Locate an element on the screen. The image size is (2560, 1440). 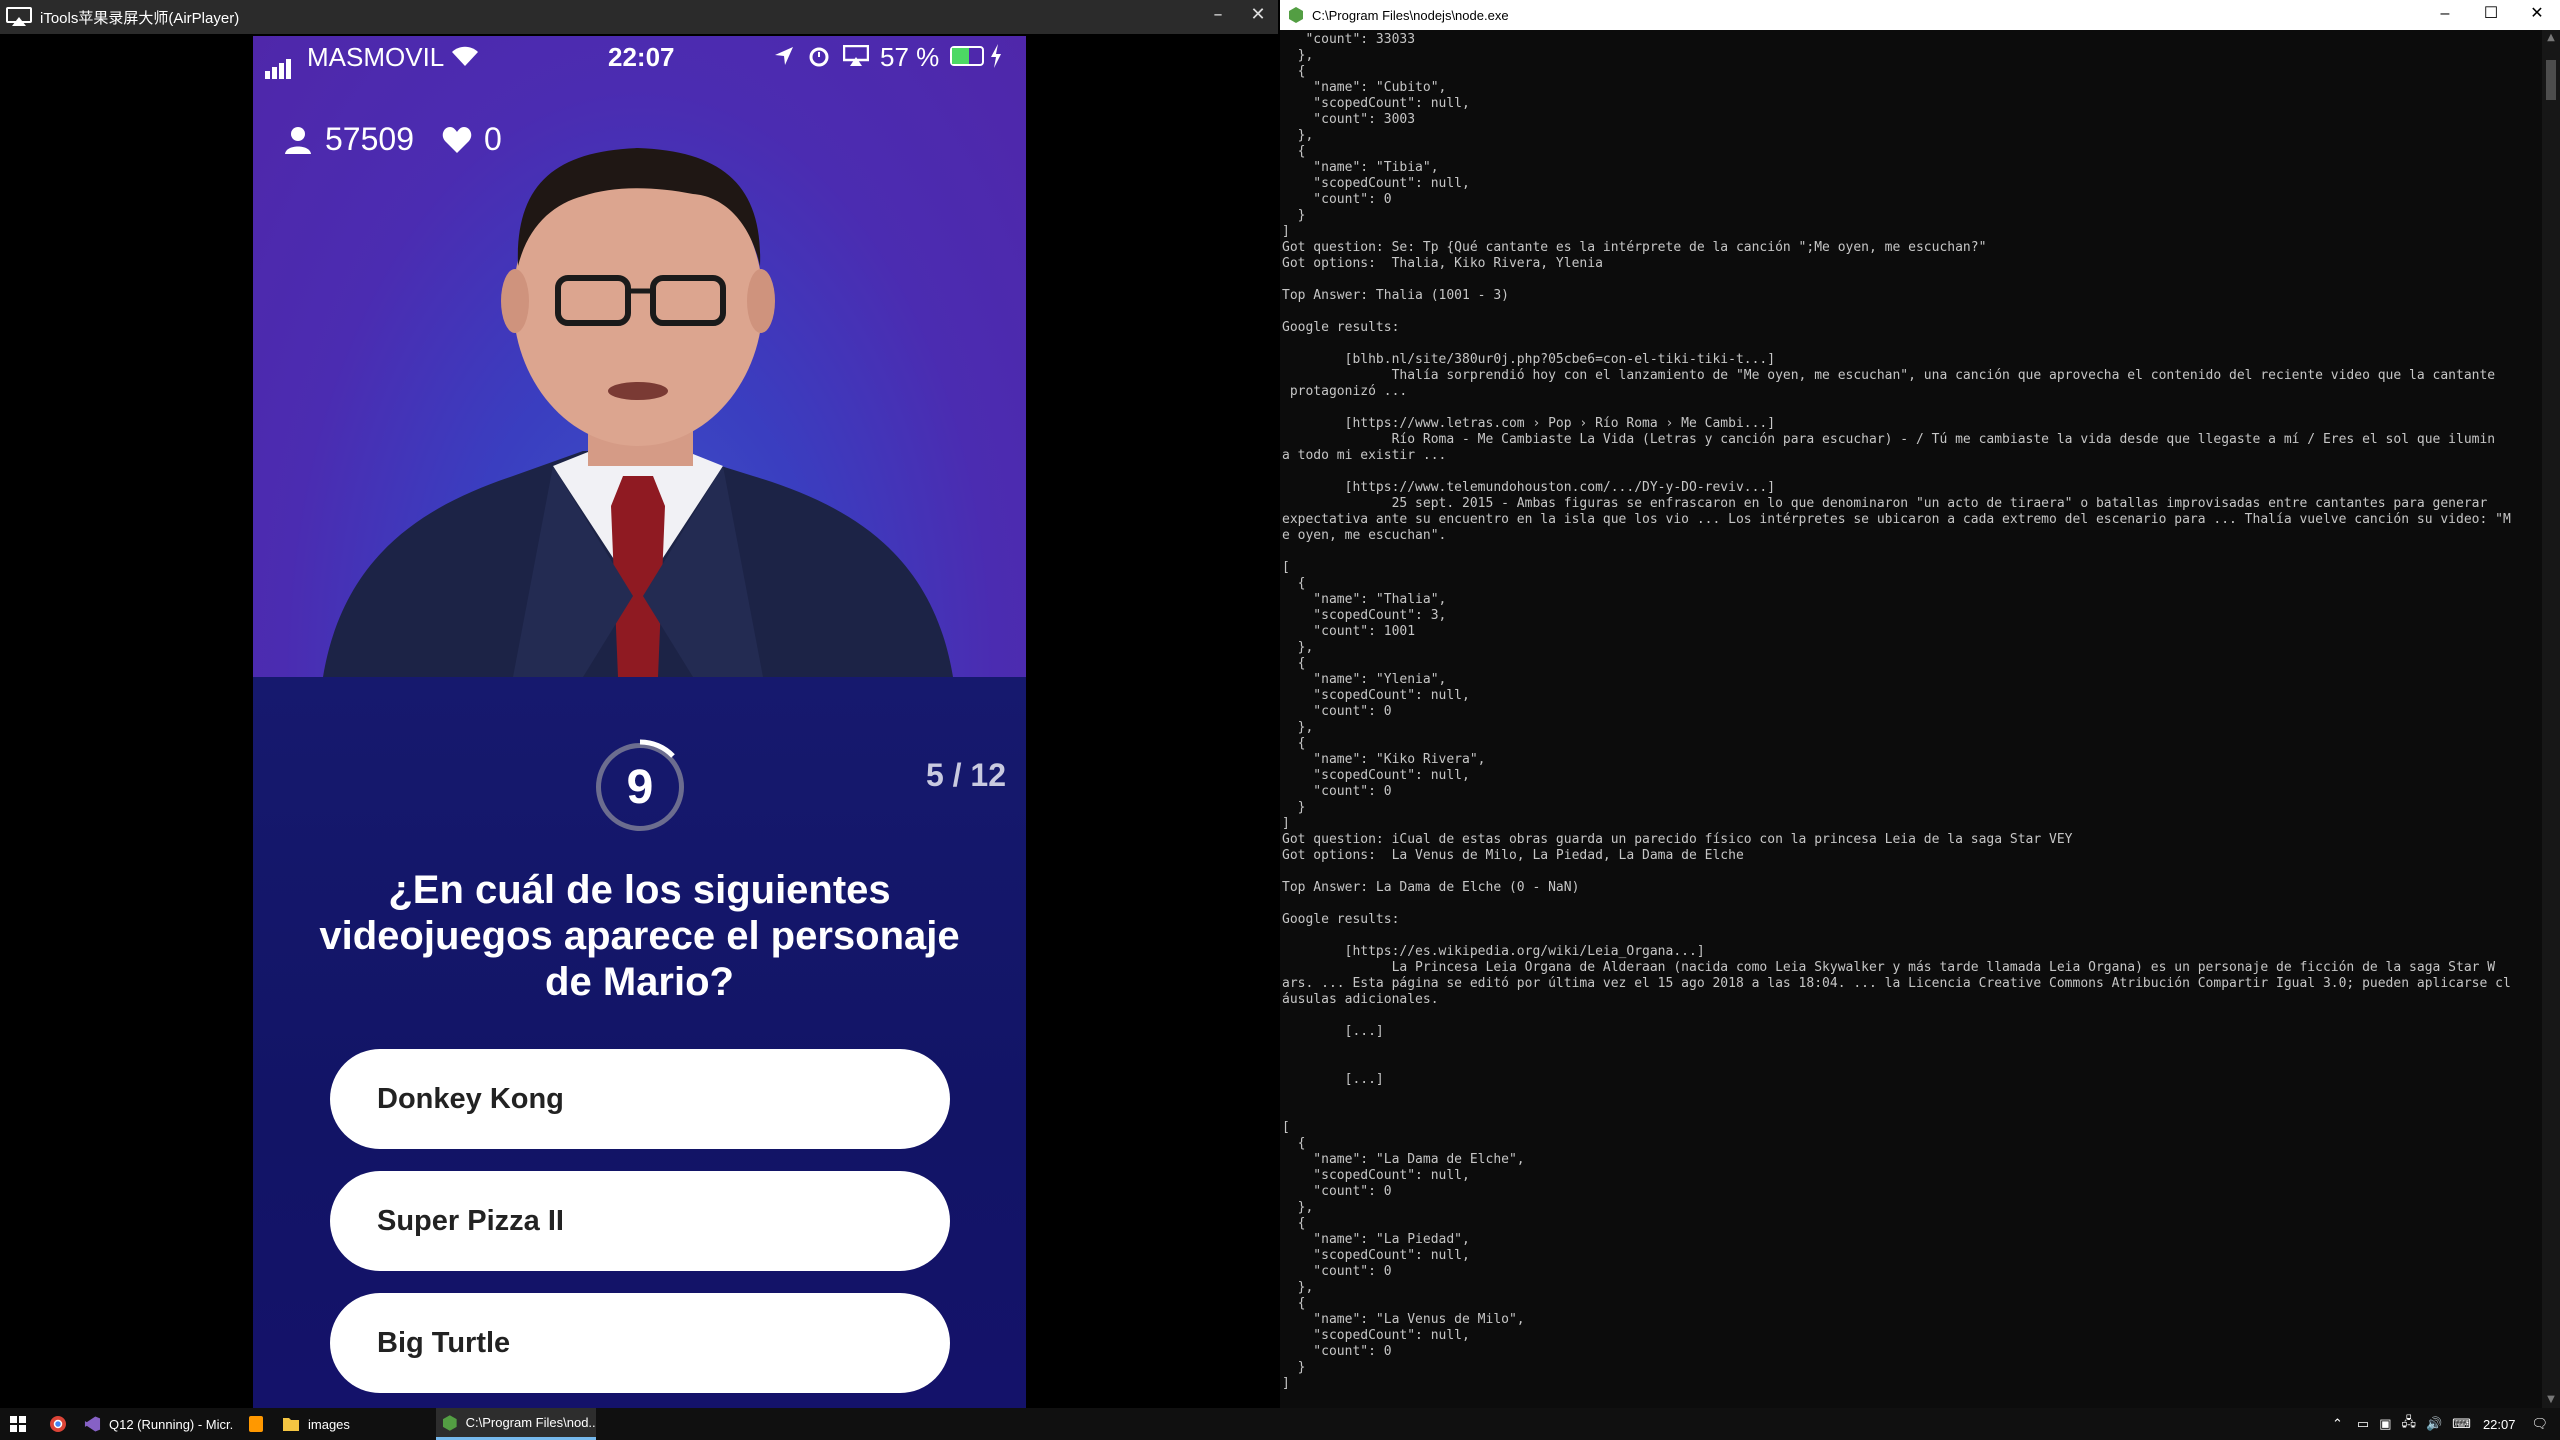
phone-status-bar: MASMOVIL 22:07 57 % is located at coordinates (639, 57).